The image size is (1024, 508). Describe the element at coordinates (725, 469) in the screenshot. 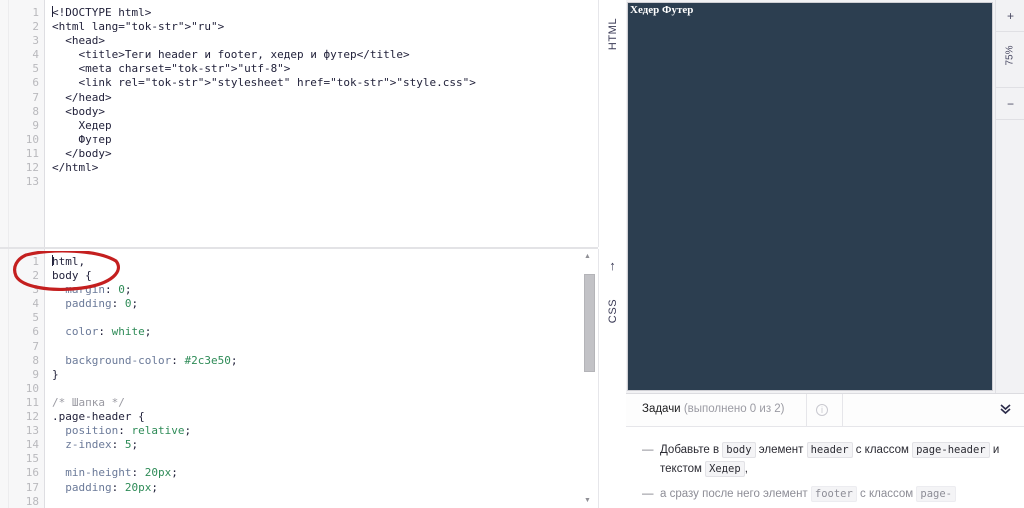

I see `task-code-token: Хедер` at that location.